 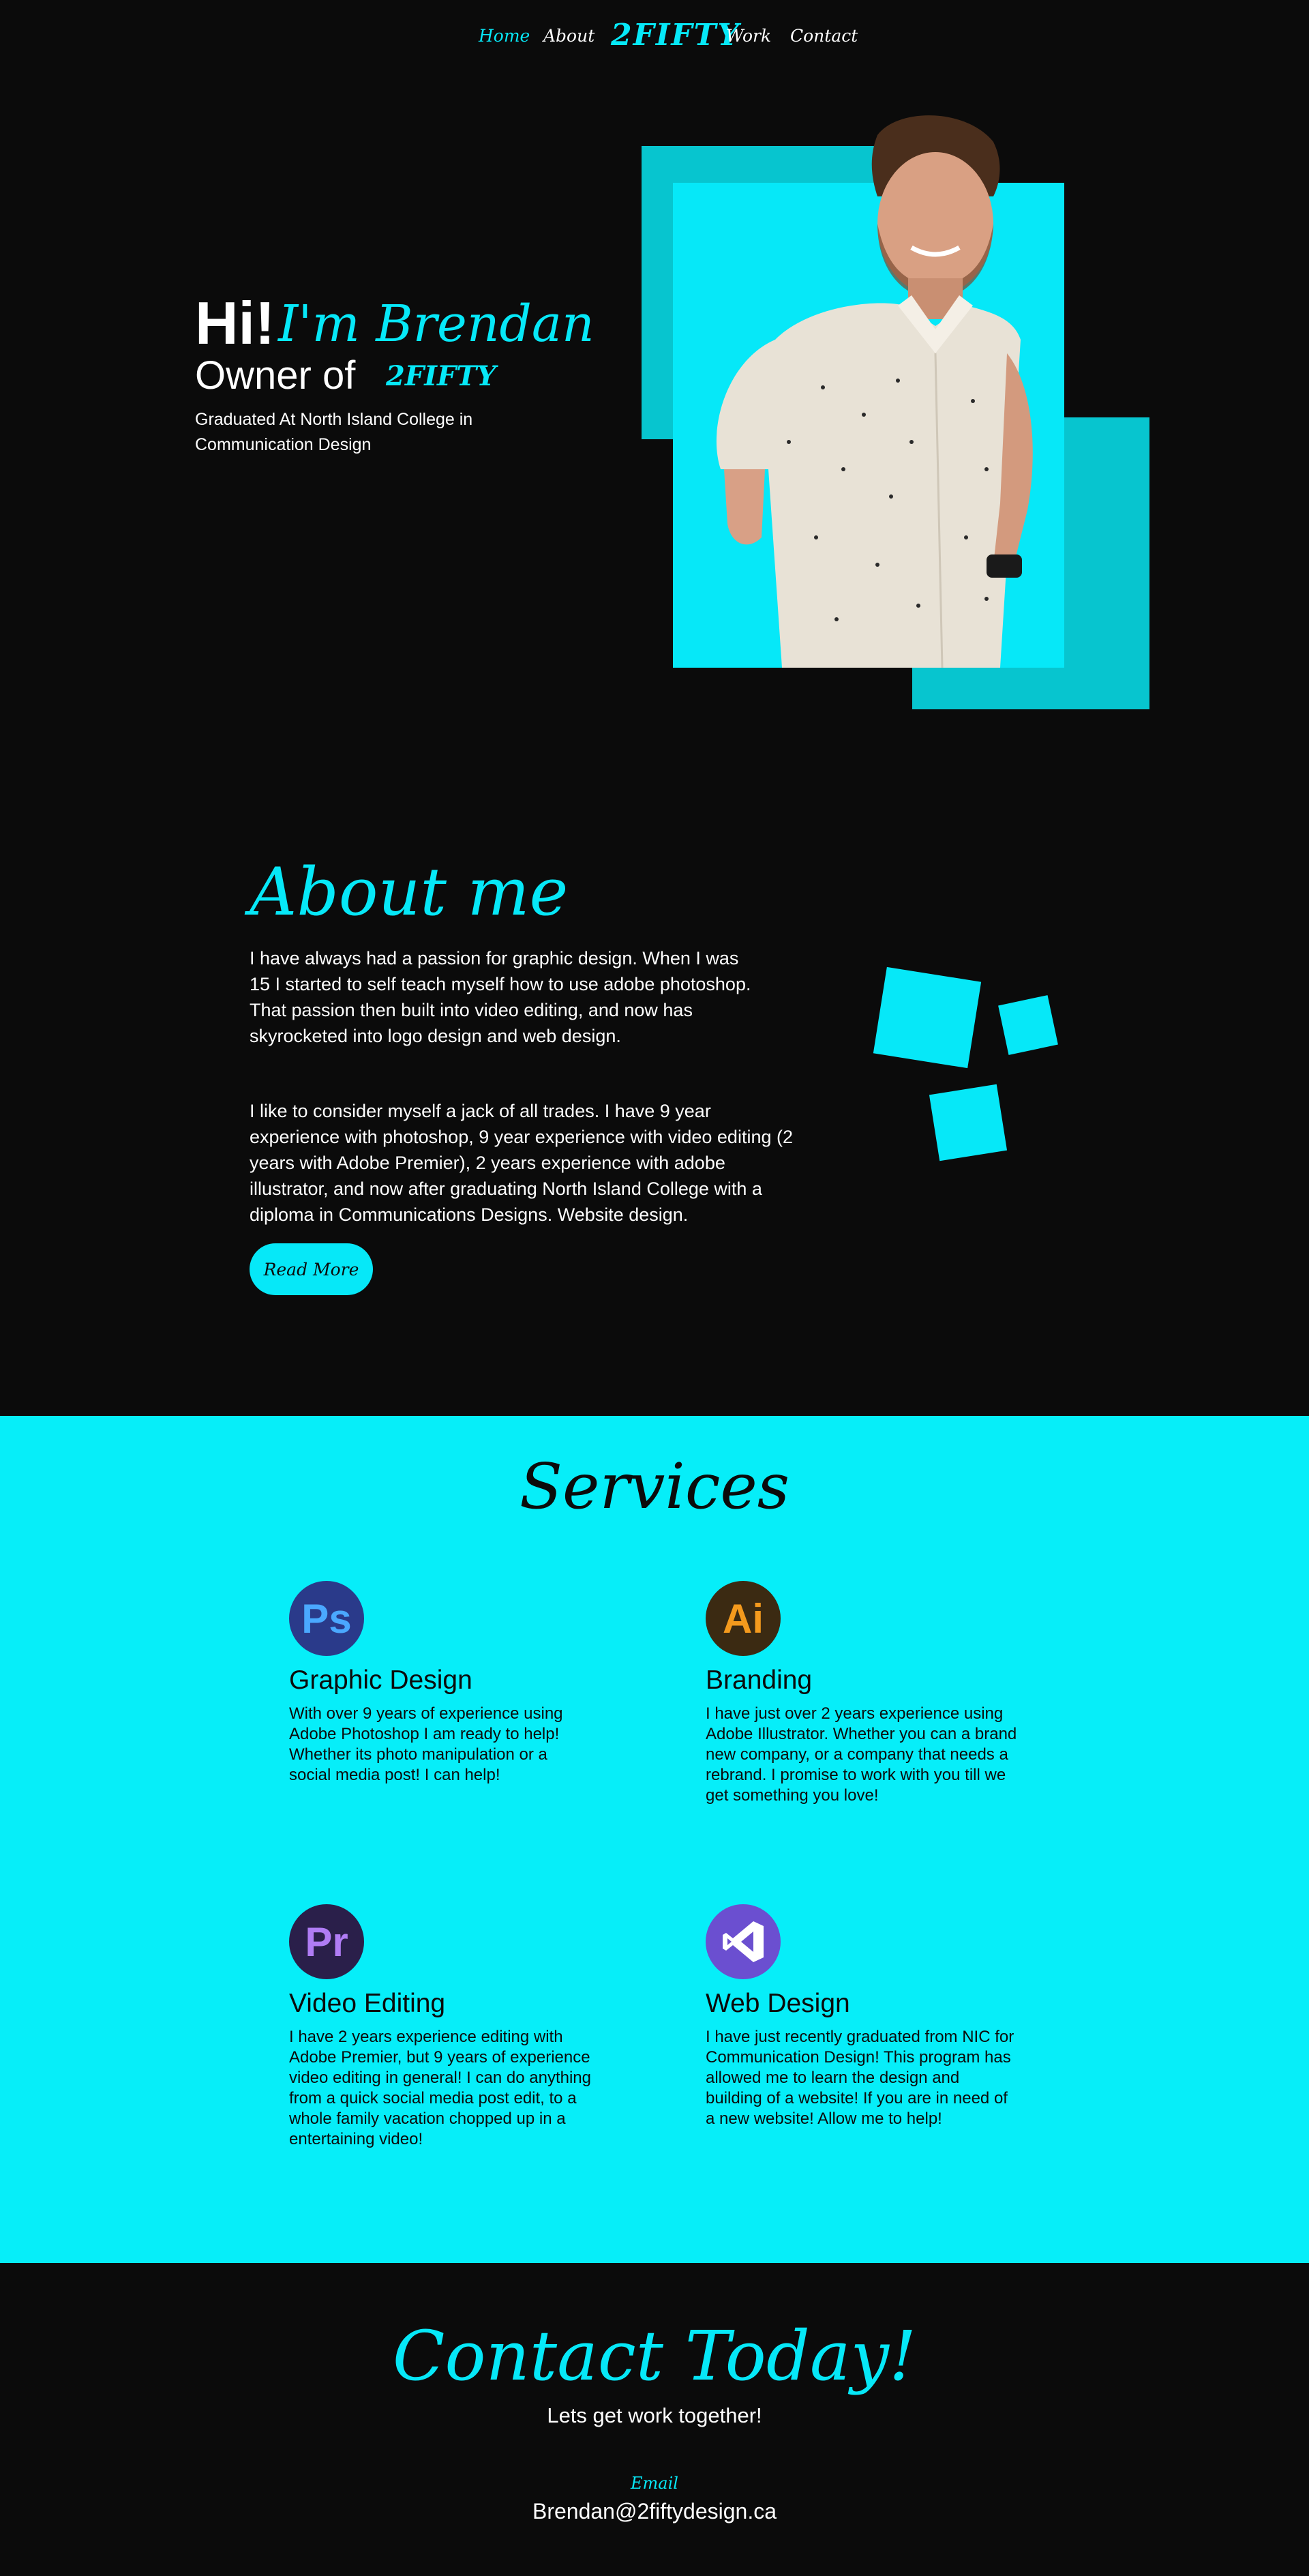 What do you see at coordinates (744, 1618) in the screenshot?
I see `illustrator-icon: Ai` at bounding box center [744, 1618].